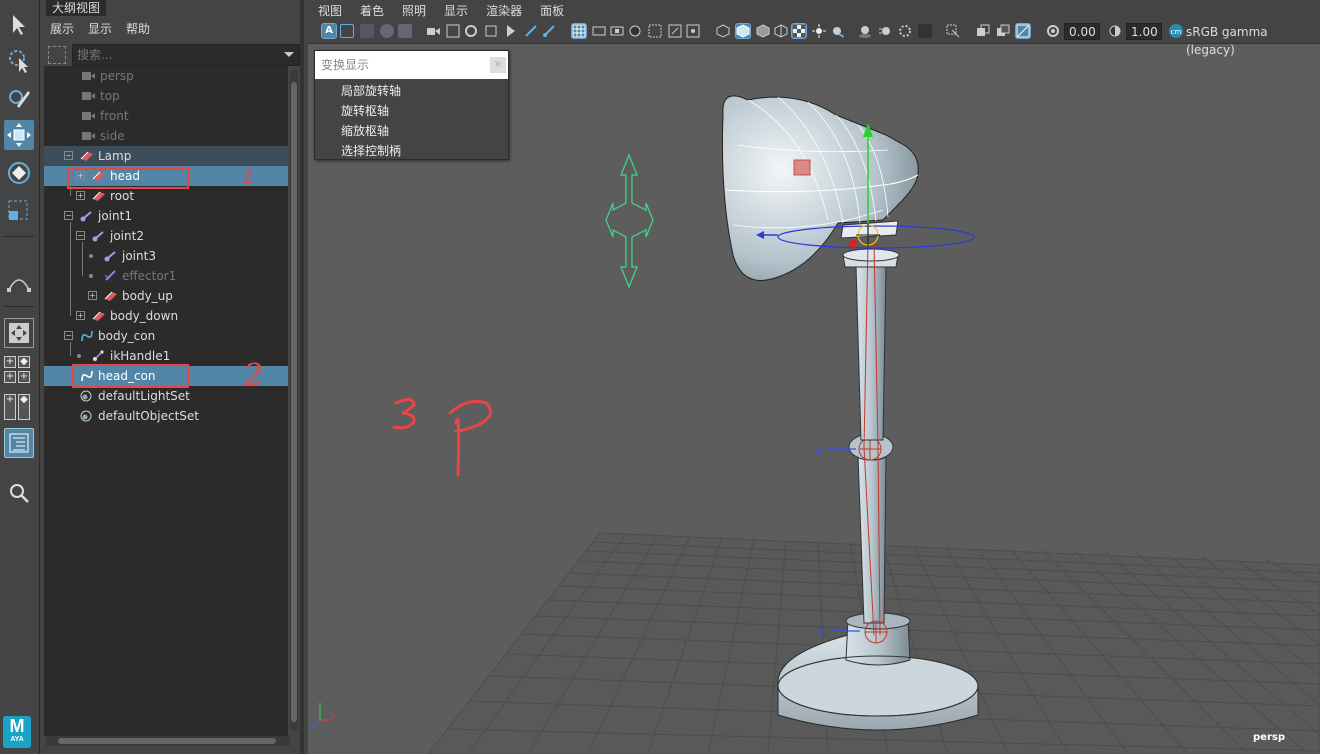 This screenshot has width=1320, height=754. What do you see at coordinates (1176, 31) in the screenshot?
I see `color-management-icon: cm` at bounding box center [1176, 31].